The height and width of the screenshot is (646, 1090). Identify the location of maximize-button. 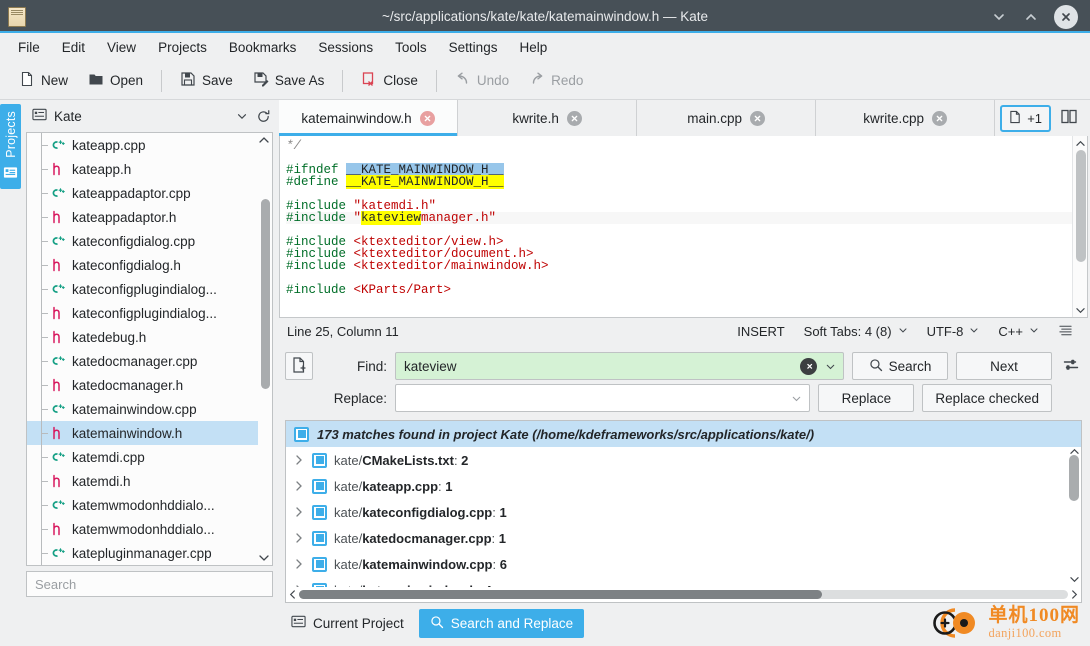
(1031, 17).